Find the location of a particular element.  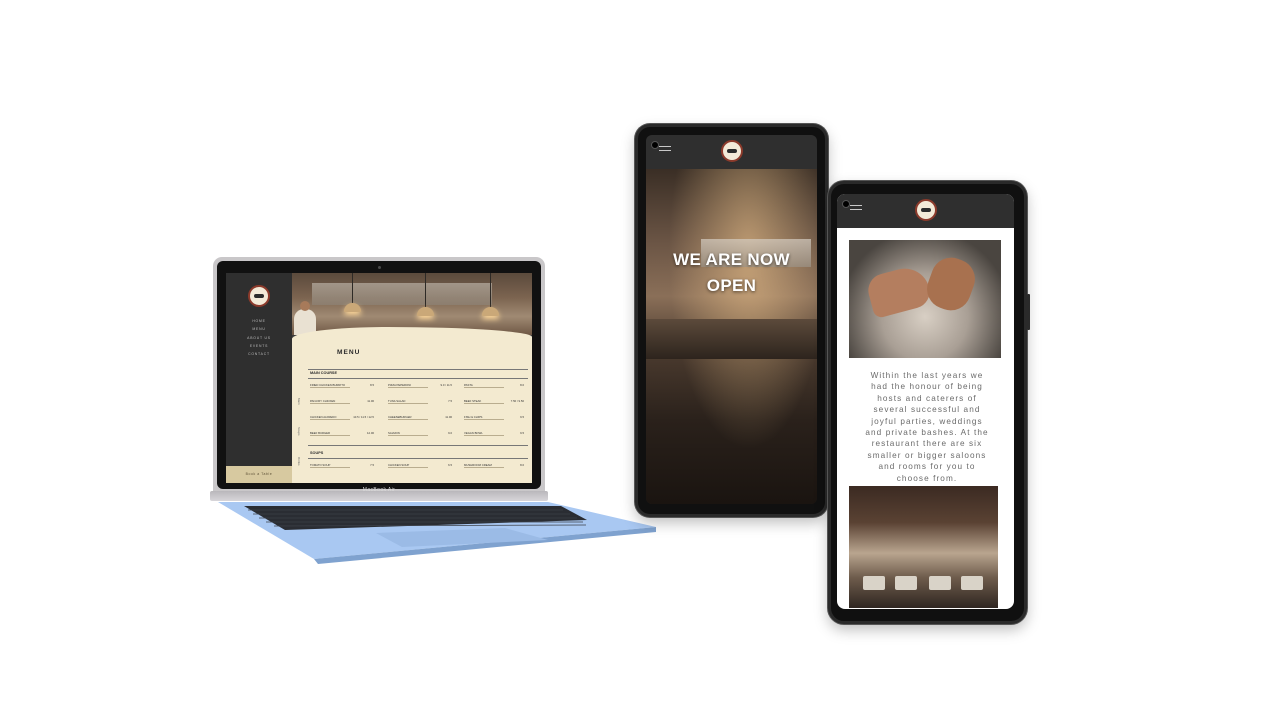

menu-item: PASTA 8.0 is located at coordinates (494, 385).